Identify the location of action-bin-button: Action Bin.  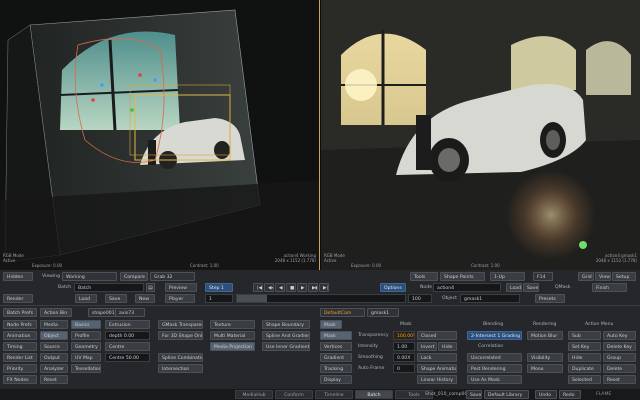
(56, 312).